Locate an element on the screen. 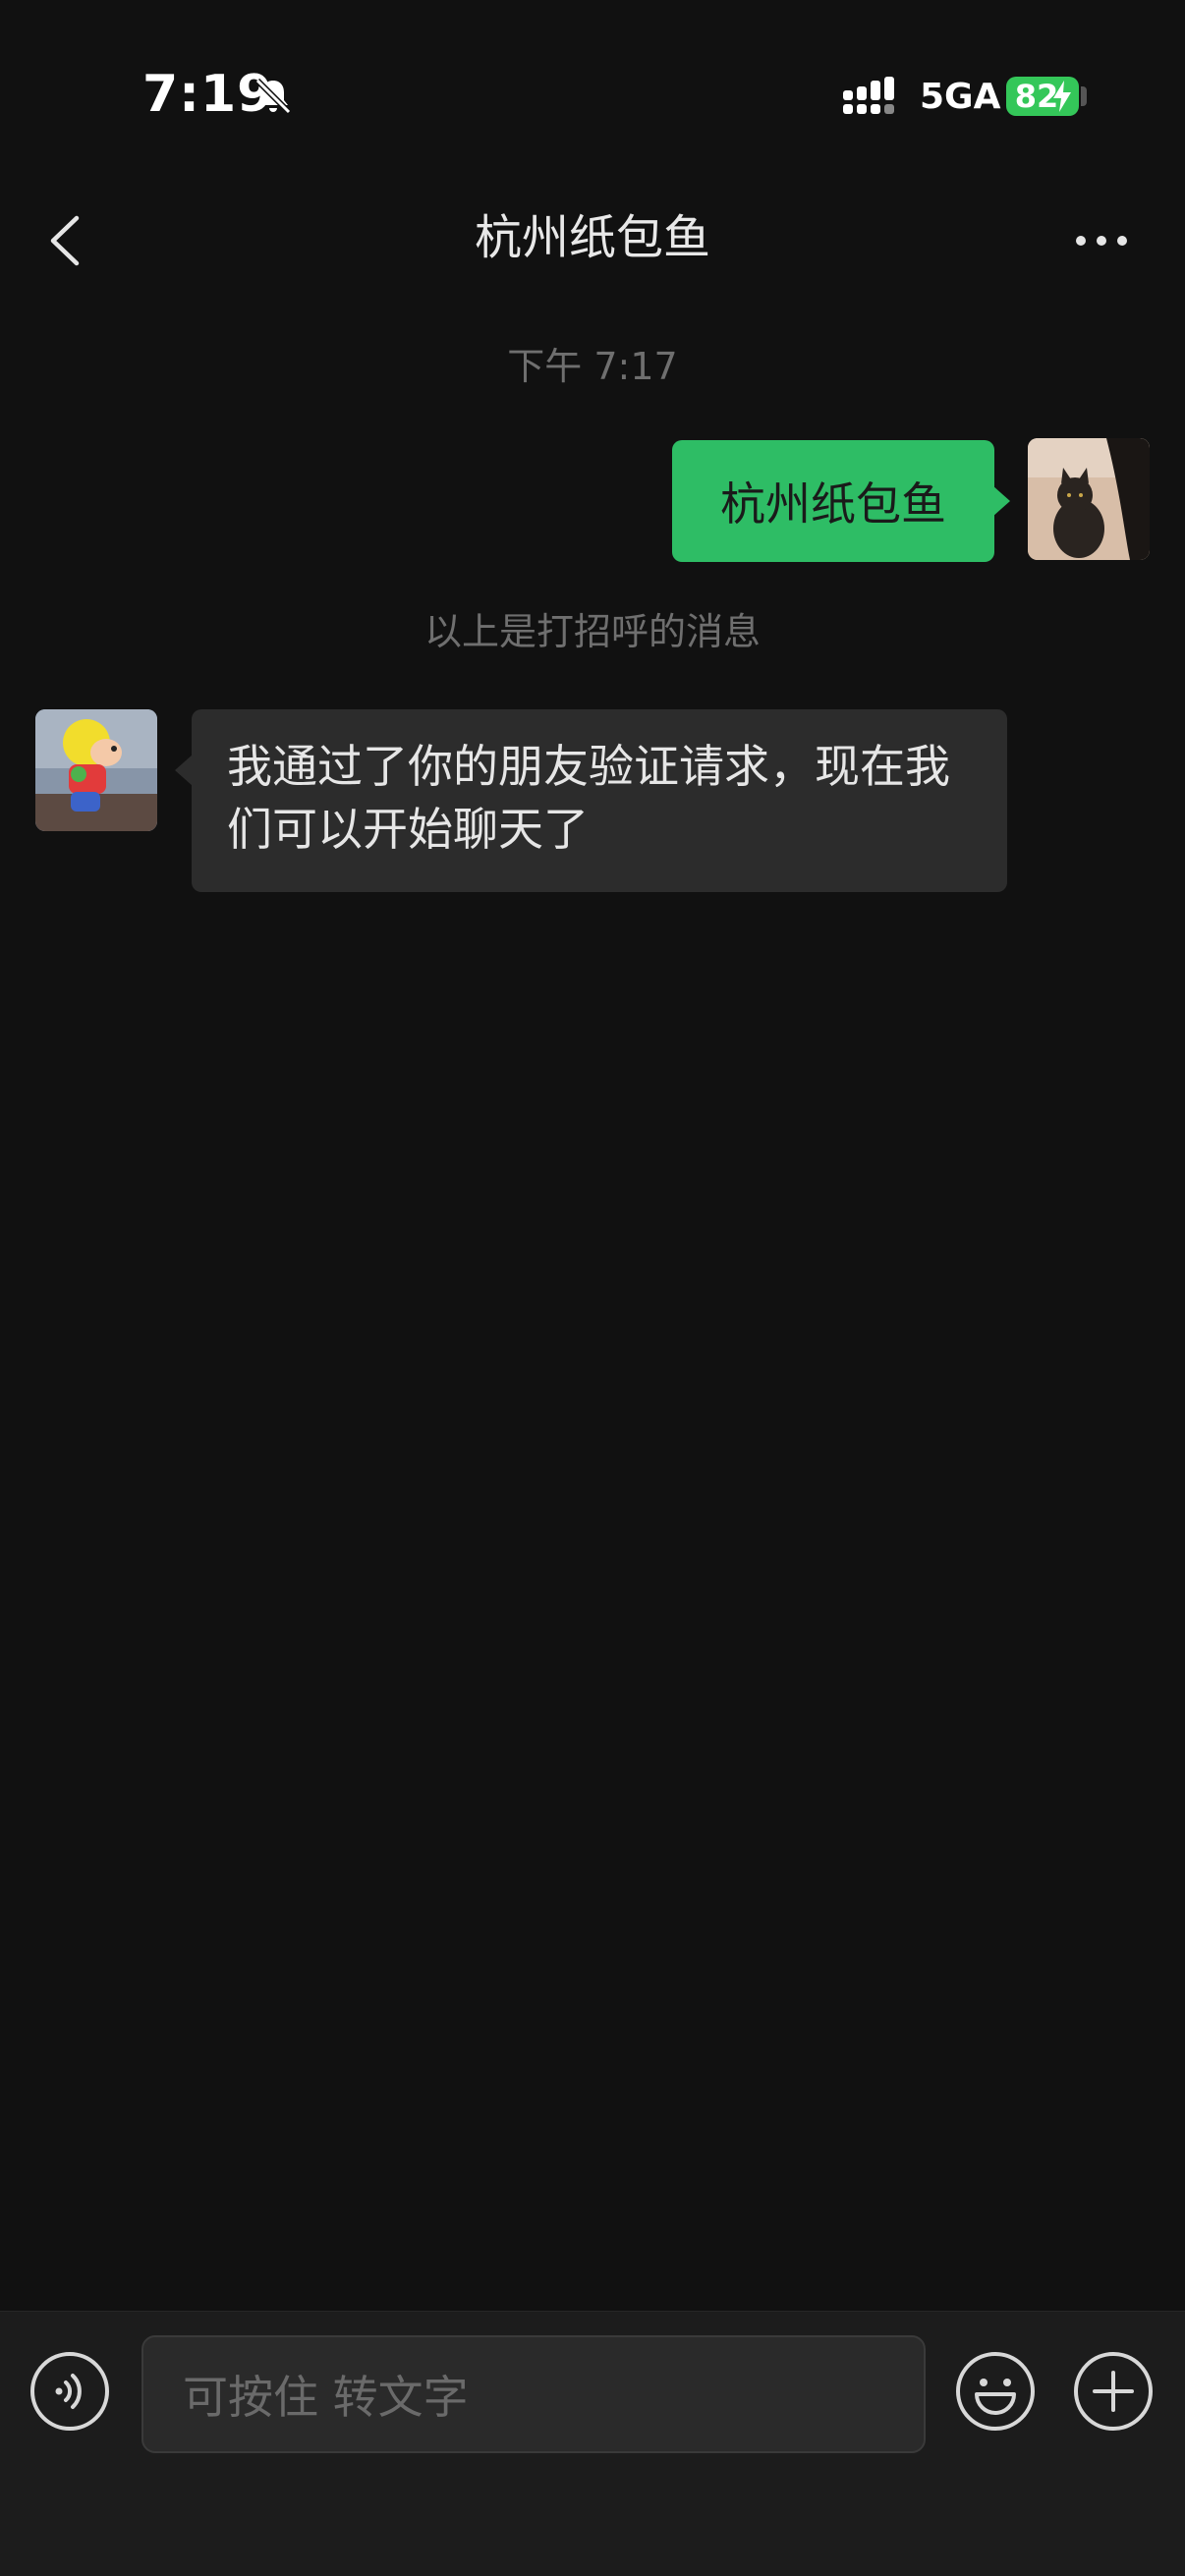  input-bar: 可按住 转文字 is located at coordinates (592, 2443).